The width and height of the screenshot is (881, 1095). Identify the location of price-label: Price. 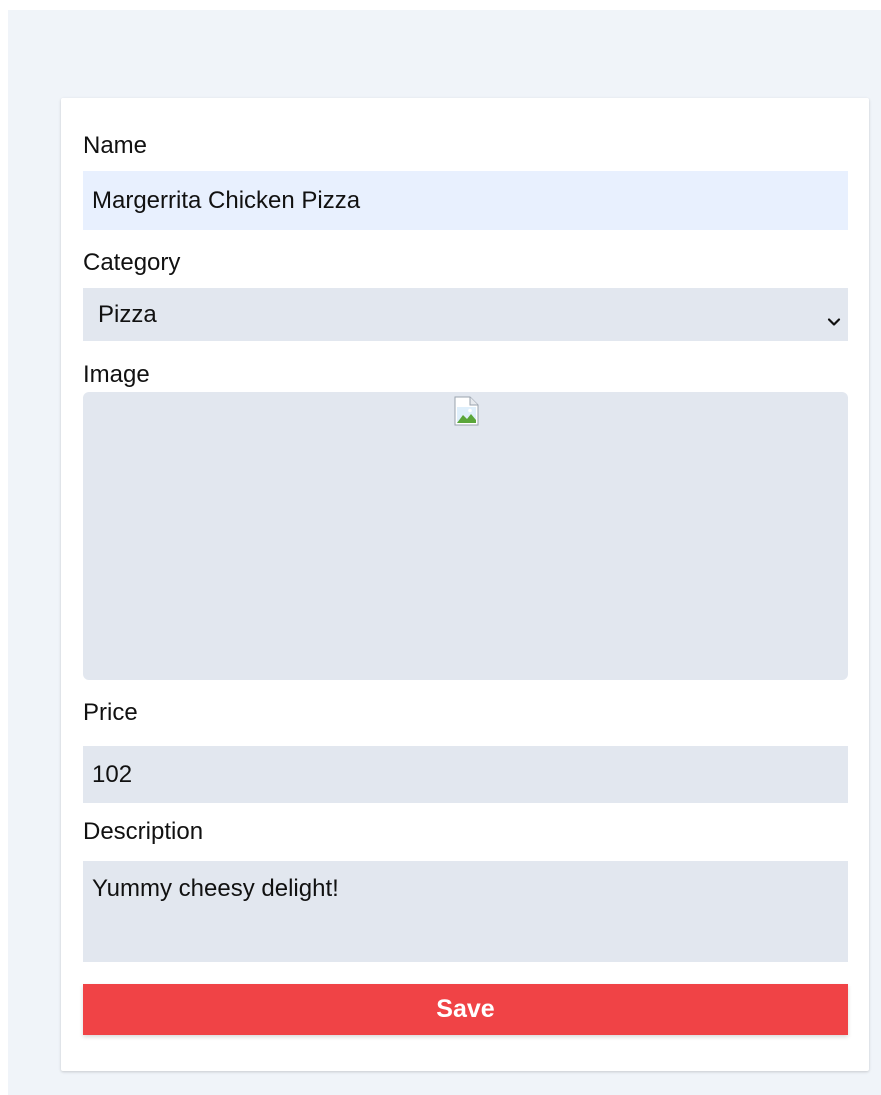
(110, 712).